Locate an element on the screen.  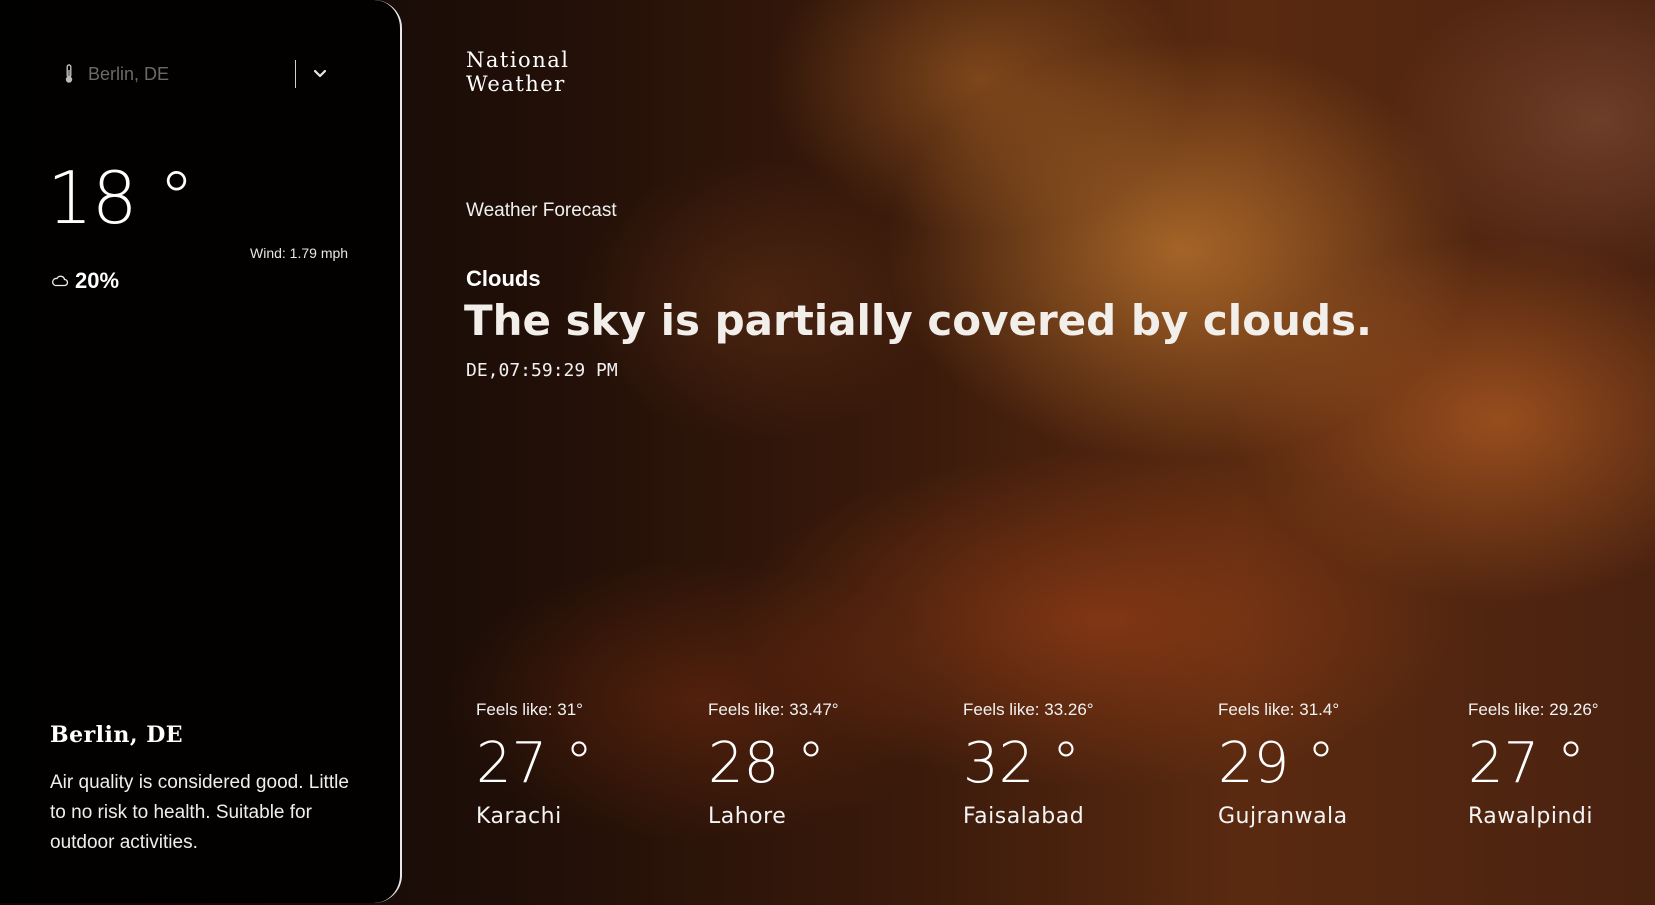
local-time: DE,07:59:29 PM is located at coordinates (542, 370).